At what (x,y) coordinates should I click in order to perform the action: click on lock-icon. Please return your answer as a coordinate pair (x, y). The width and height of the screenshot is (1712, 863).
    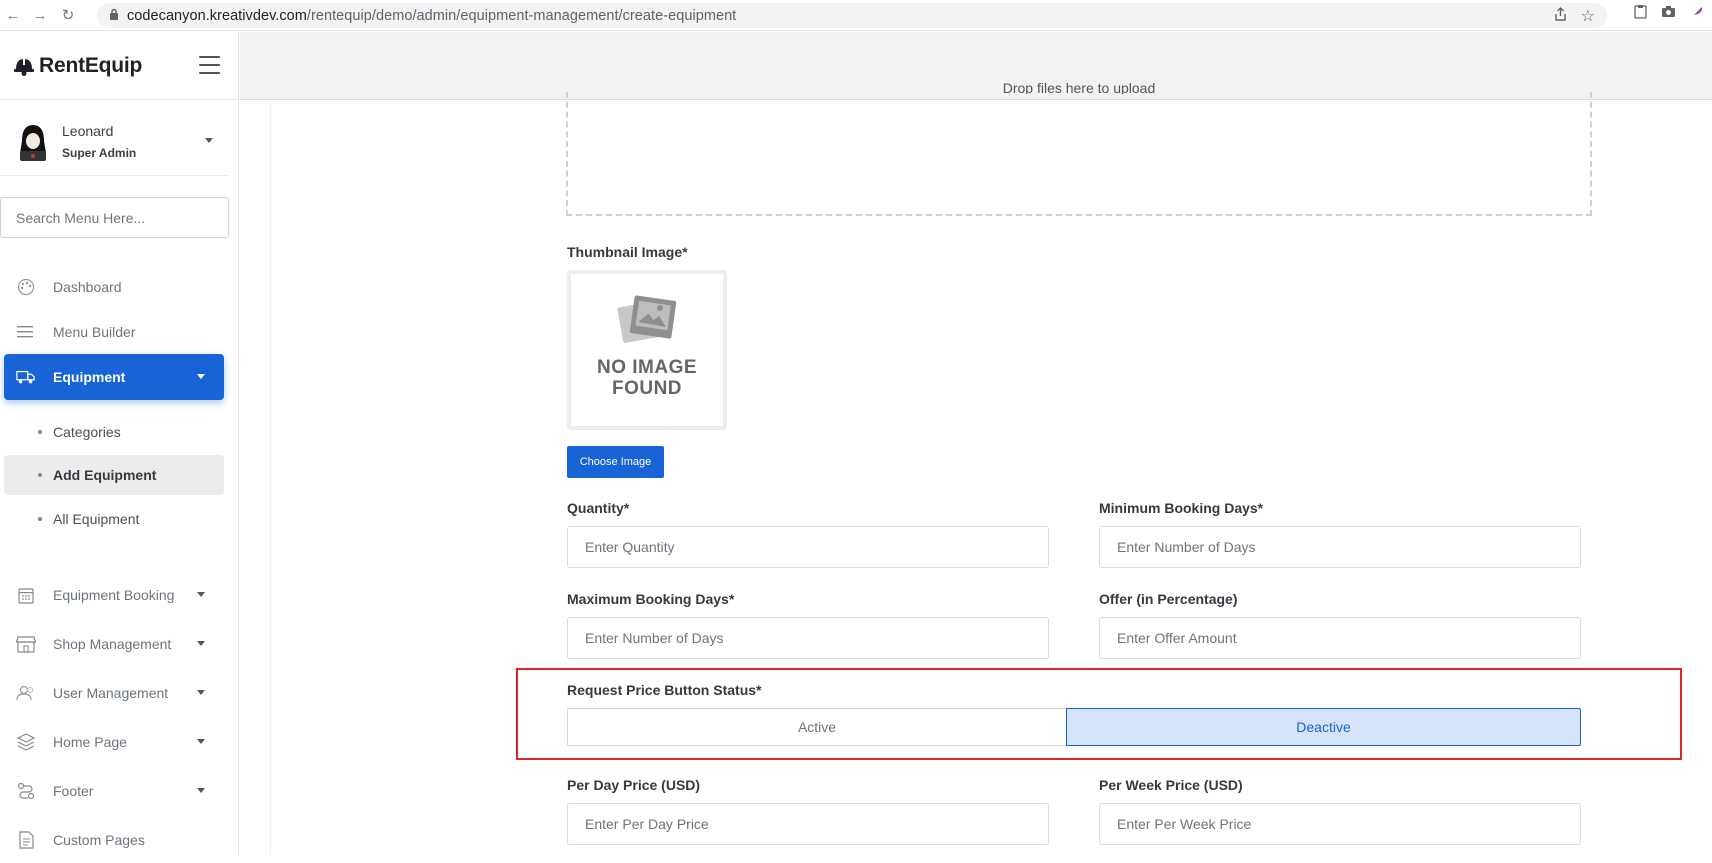
    Looking at the image, I should click on (114, 15).